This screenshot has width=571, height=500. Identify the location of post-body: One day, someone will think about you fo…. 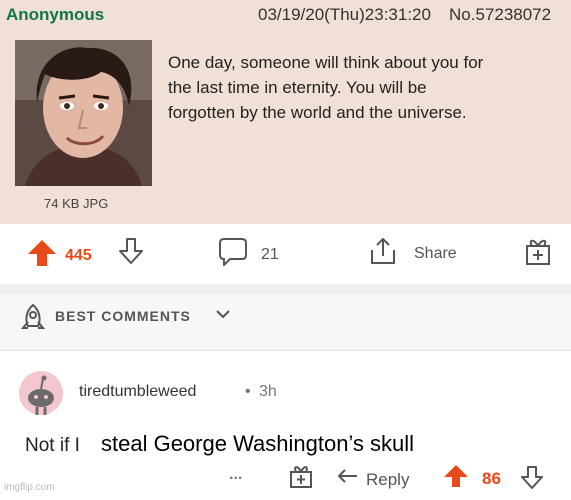
(365, 87).